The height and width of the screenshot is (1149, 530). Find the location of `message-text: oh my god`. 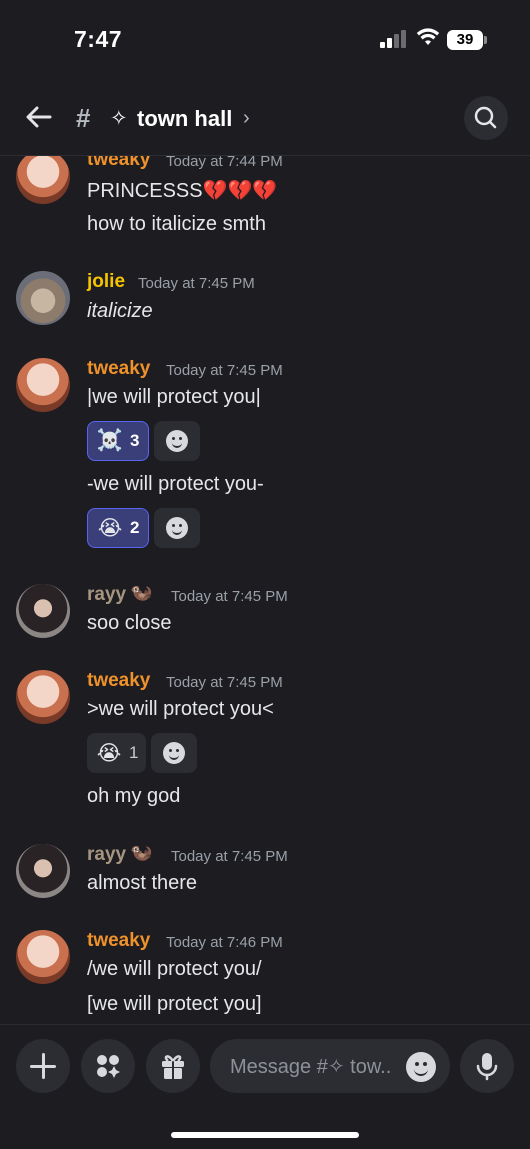

message-text: oh my god is located at coordinates (134, 796).